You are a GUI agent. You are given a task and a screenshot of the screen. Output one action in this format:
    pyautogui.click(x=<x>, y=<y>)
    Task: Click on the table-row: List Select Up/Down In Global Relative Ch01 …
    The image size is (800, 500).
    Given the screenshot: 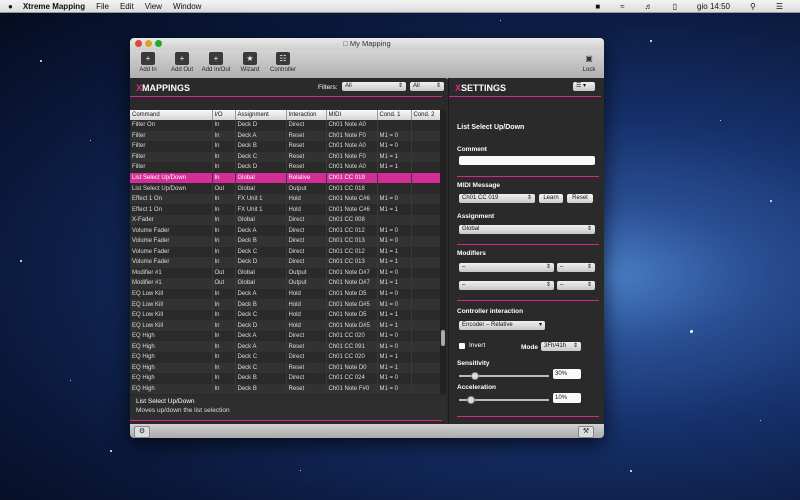 What is the action you would take?
    pyautogui.click(x=286, y=178)
    